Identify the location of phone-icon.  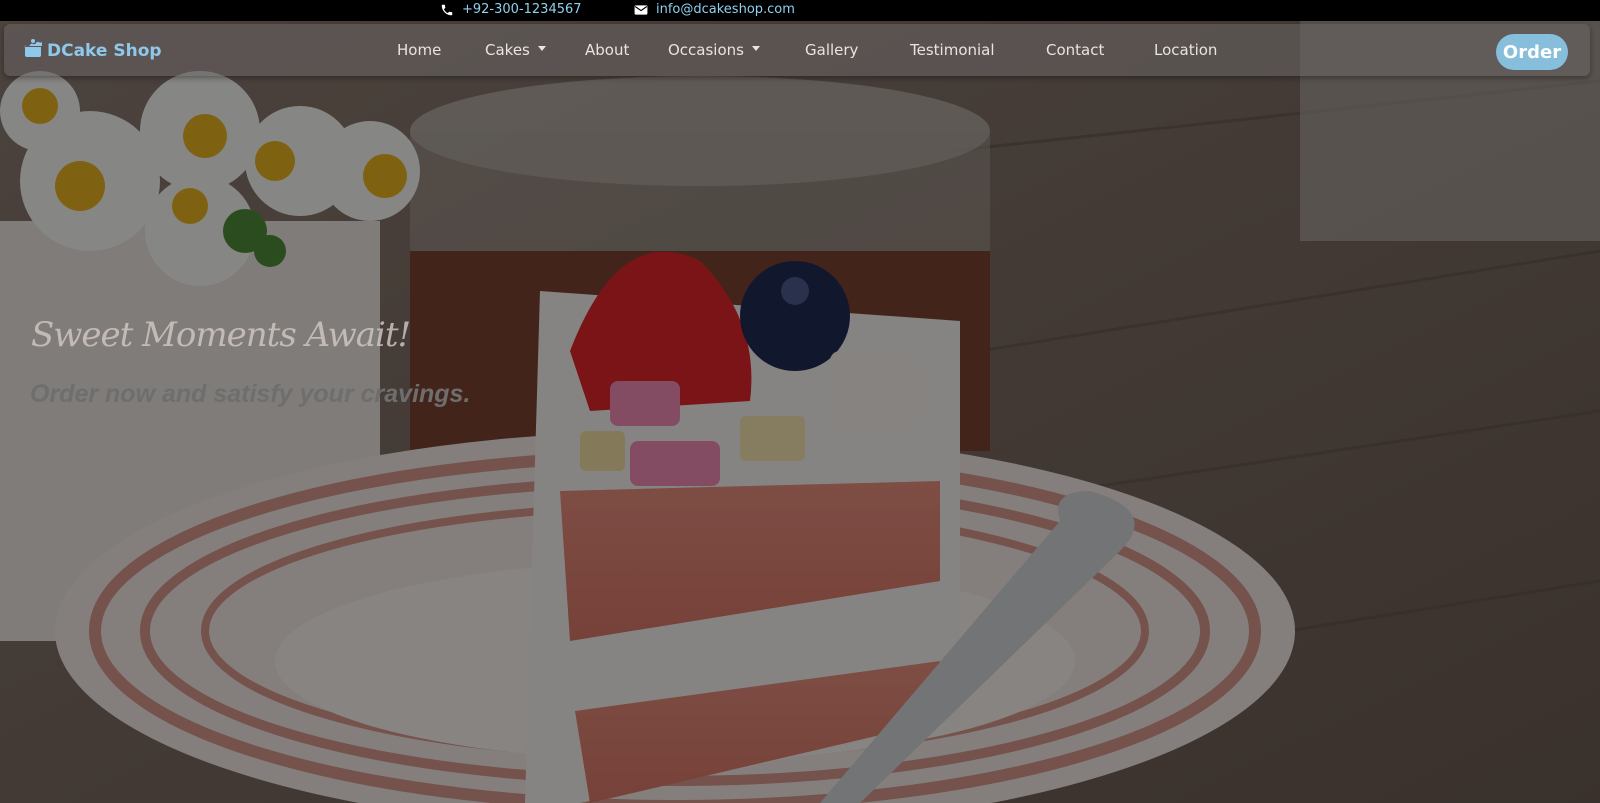
(447, 10).